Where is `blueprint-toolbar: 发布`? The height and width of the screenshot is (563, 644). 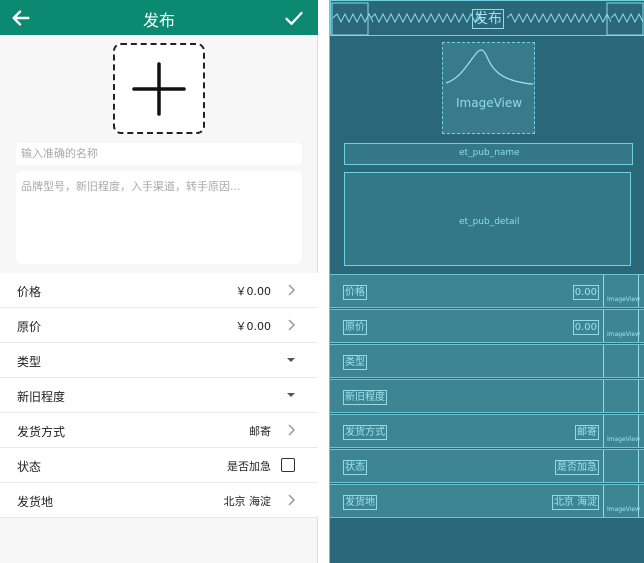 blueprint-toolbar: 发布 is located at coordinates (487, 18).